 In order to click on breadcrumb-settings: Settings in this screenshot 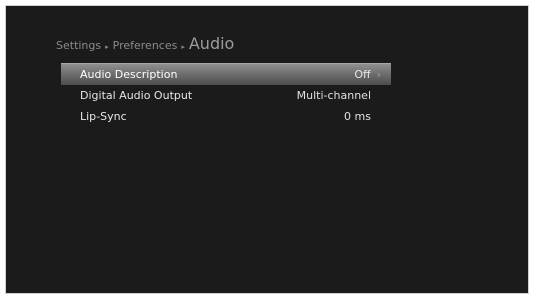, I will do `click(78, 45)`.